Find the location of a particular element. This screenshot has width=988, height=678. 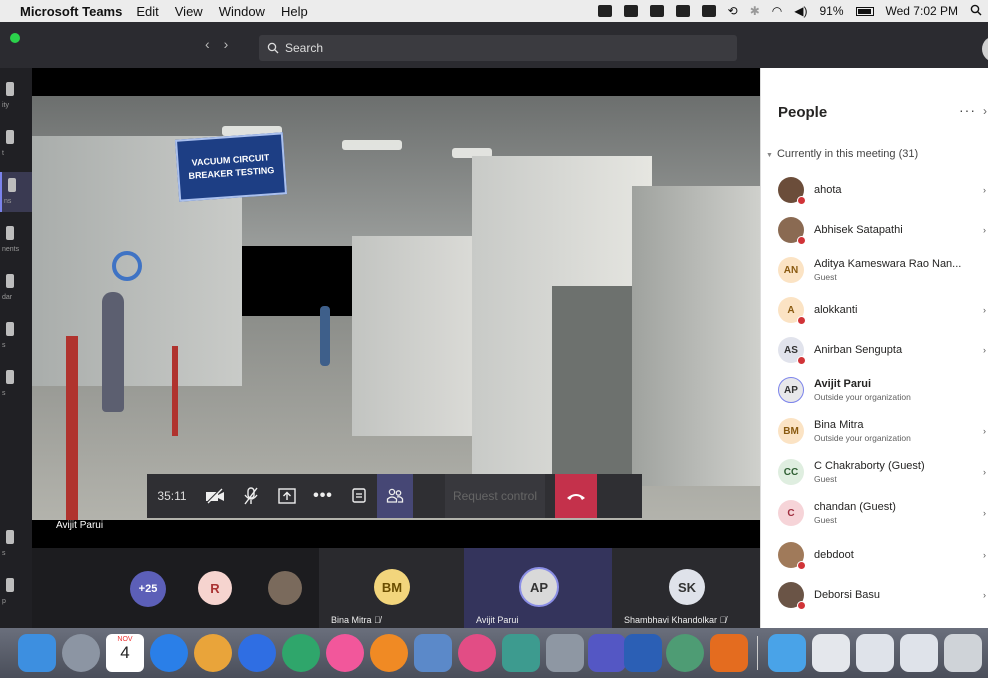

menu-clock: Wed 7:02 PM is located at coordinates (922, 11).